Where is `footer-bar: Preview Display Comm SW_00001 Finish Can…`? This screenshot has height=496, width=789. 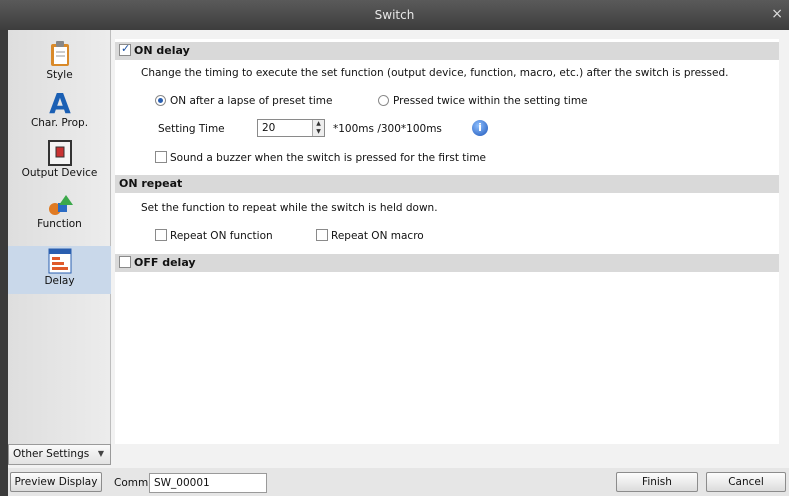 footer-bar: Preview Display Comm SW_00001 Finish Can… is located at coordinates (398, 482).